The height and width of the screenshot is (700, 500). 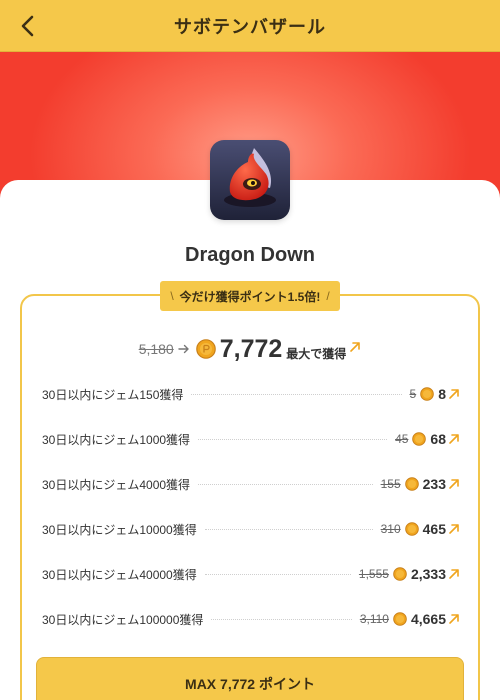 I want to click on task-row: 30日以内にジェム10000獲得 310 465, so click(x=251, y=529).